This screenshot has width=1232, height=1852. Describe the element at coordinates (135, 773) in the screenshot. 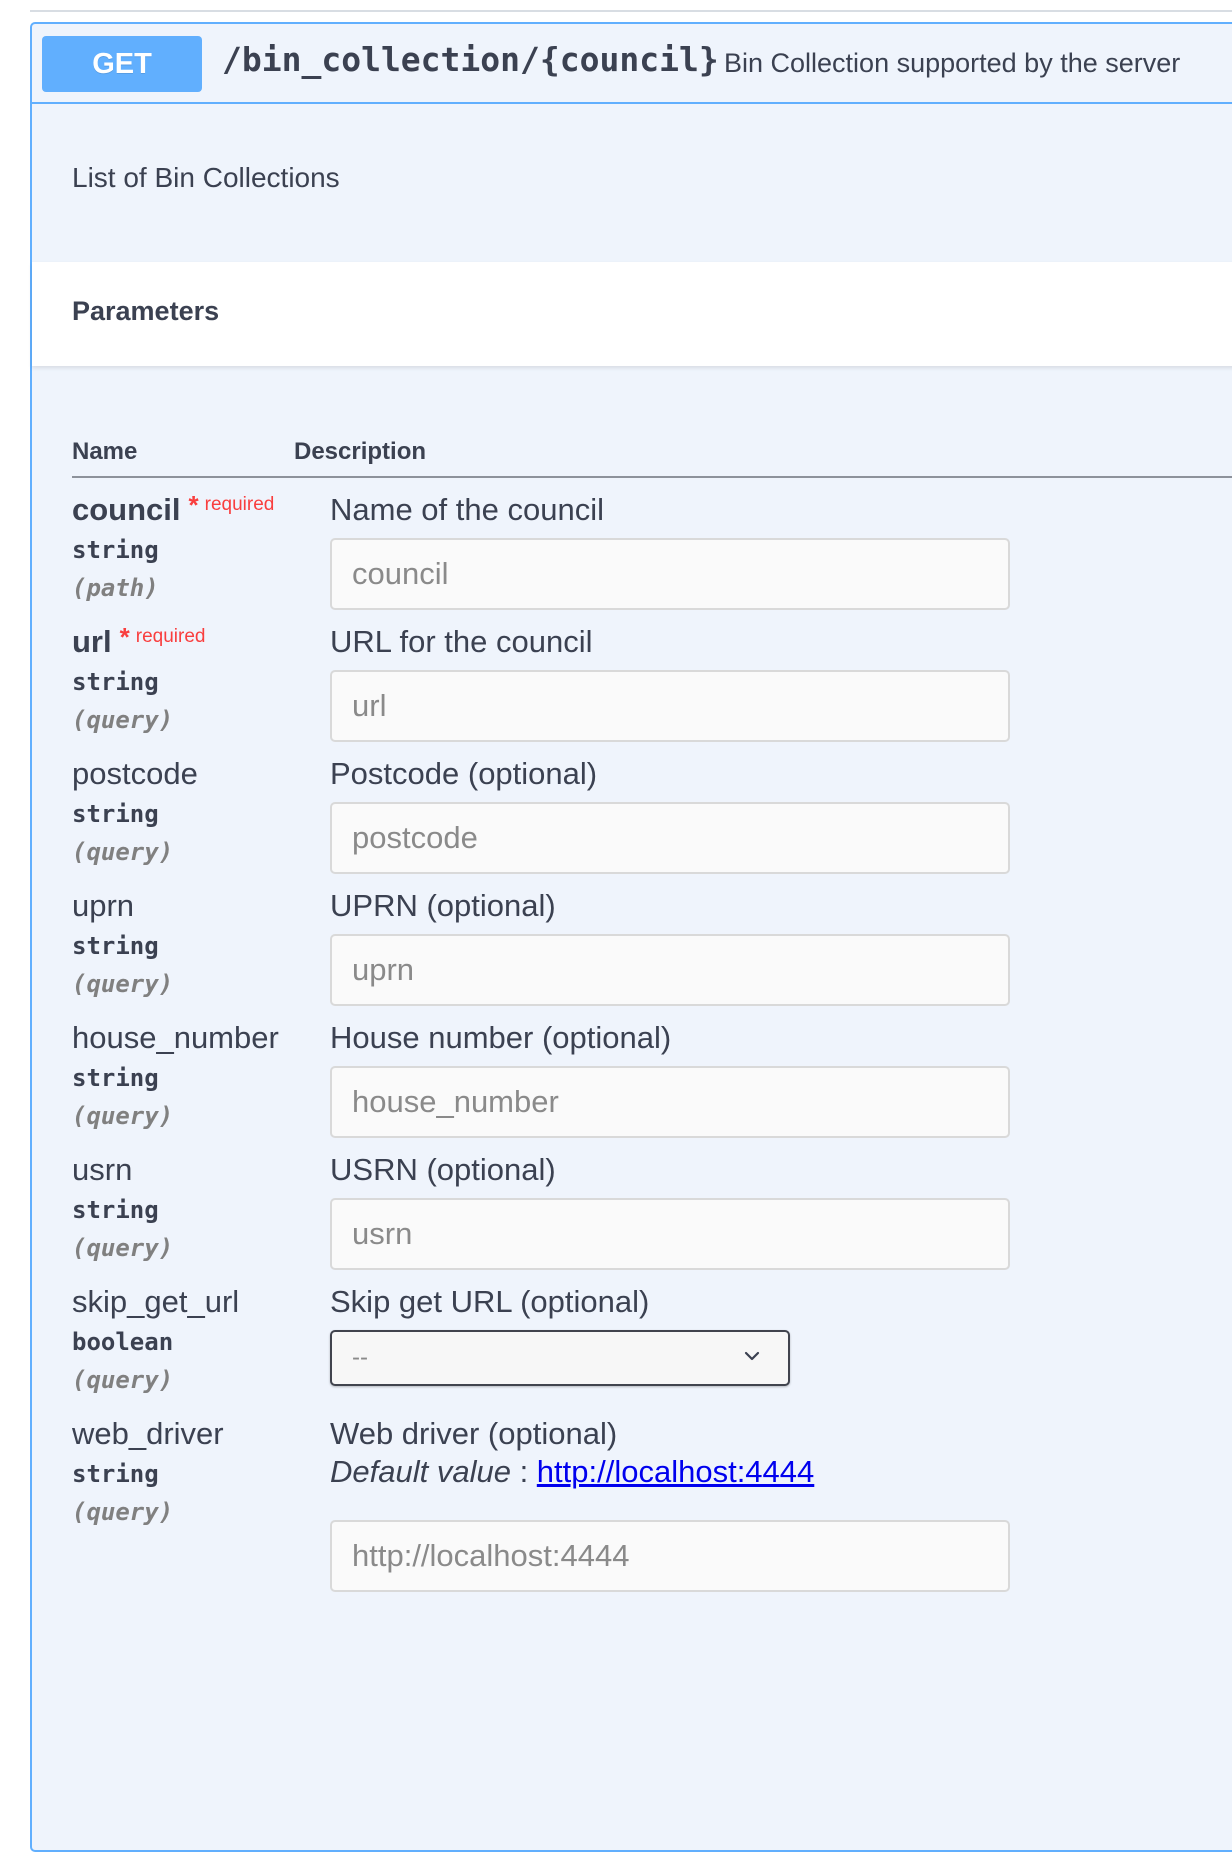

I see `param-name: postcode` at that location.